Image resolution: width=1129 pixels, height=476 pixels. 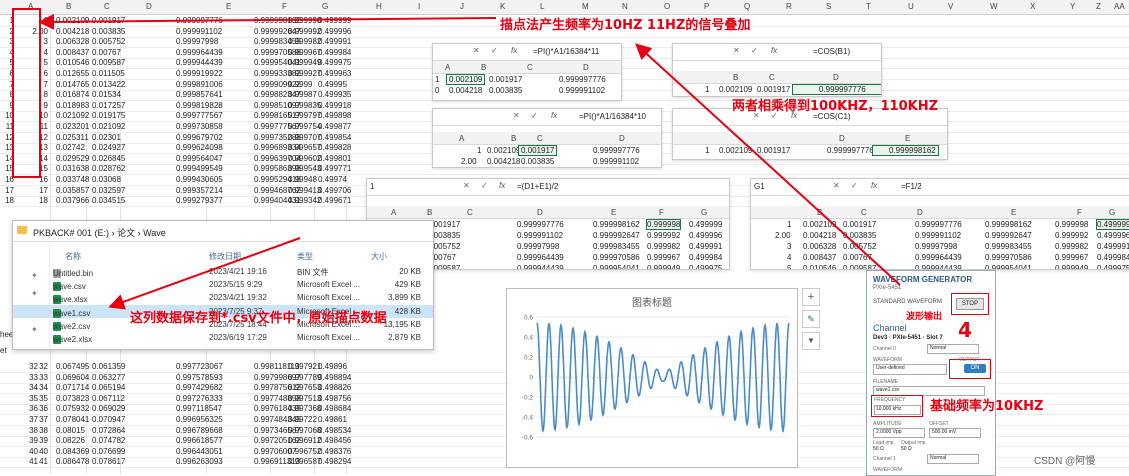 What do you see at coordinates (987, 406) in the screenshot?
I see `annotation-base-freq: 基础频率为10KHZ` at bounding box center [987, 406].